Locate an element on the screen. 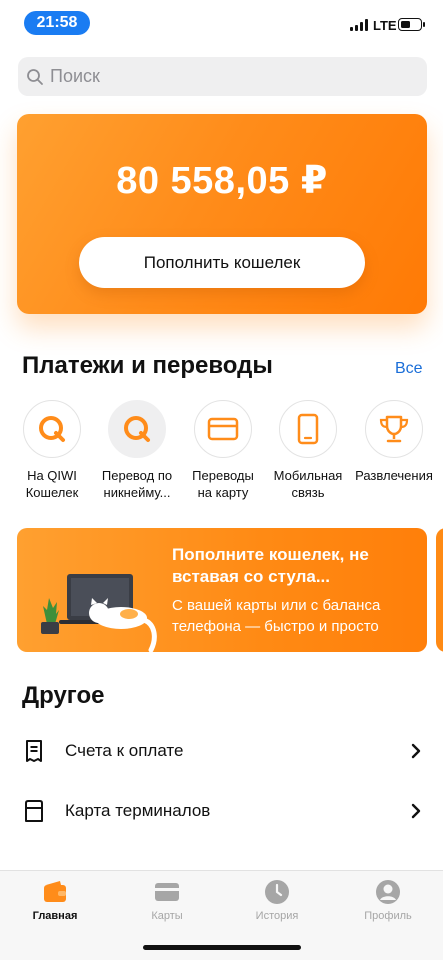 This screenshot has height=960, width=443. tab-cards: Карты is located at coordinates (167, 900).